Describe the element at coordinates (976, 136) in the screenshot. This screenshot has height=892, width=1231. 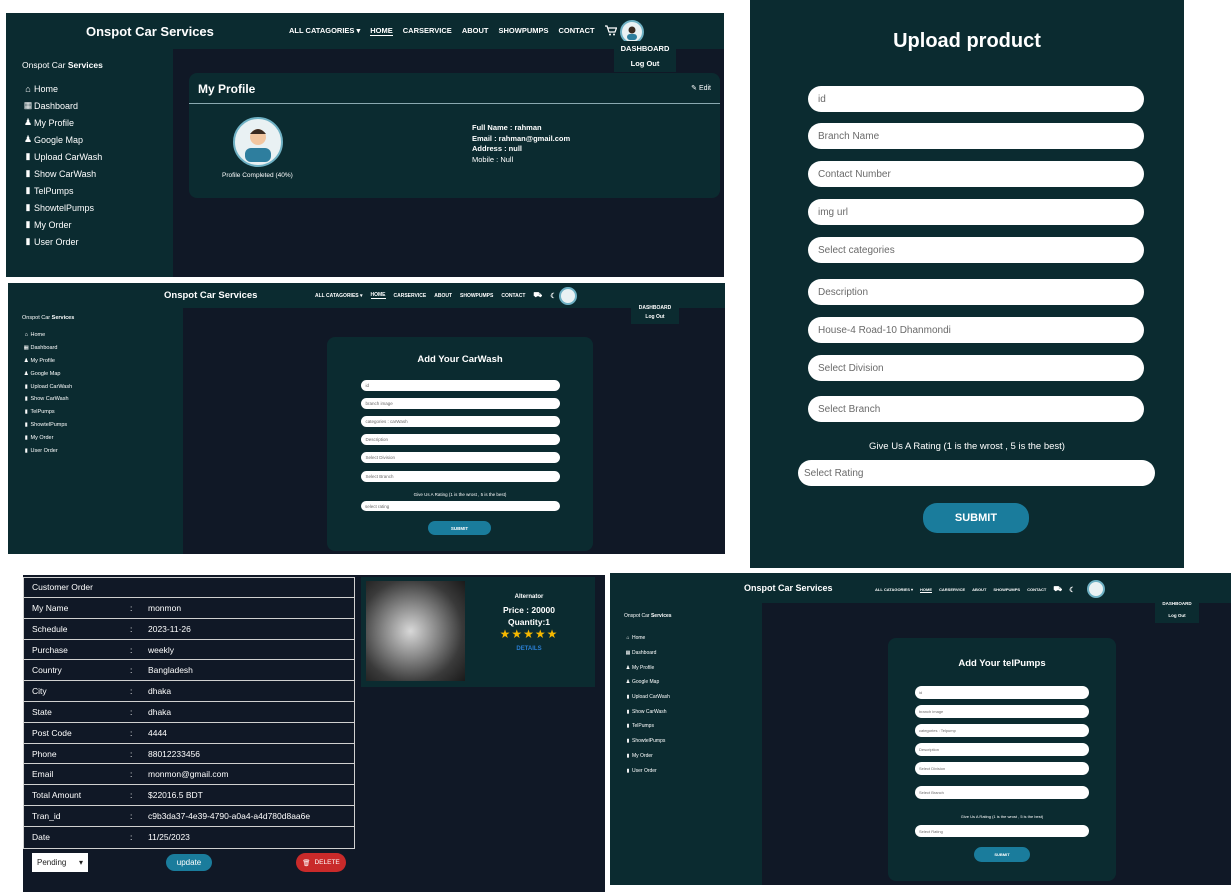
I see `form-field-branch-name: Branch Name` at that location.